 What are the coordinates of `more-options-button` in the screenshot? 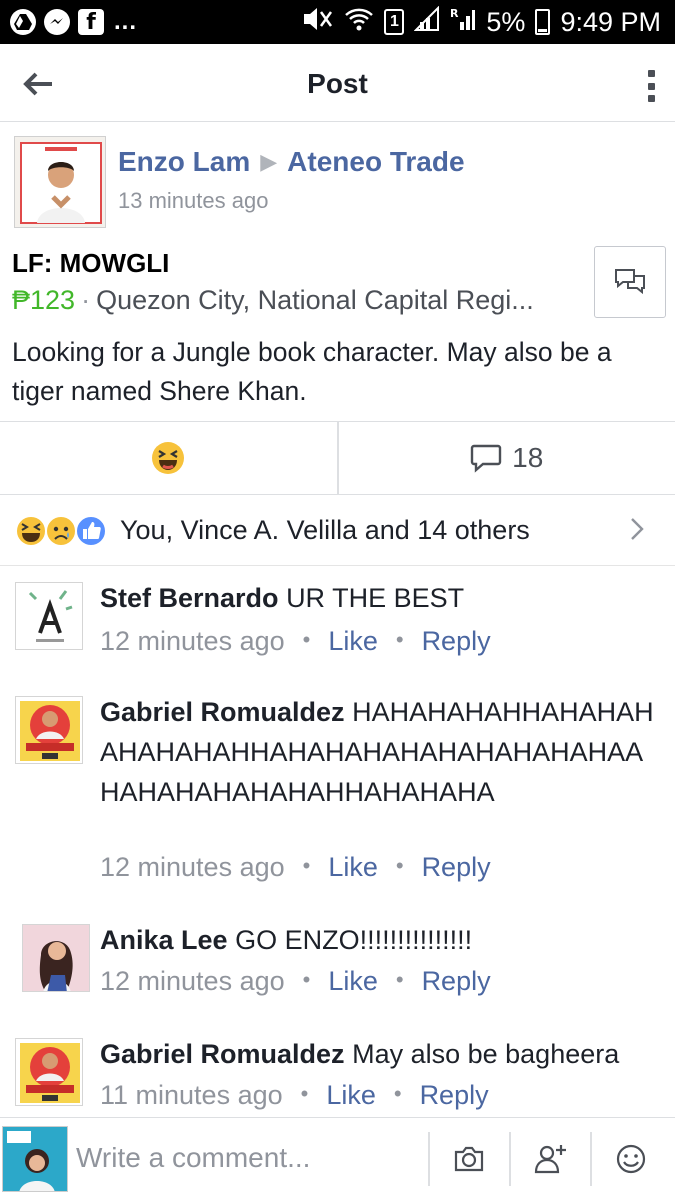 It's located at (651, 86).